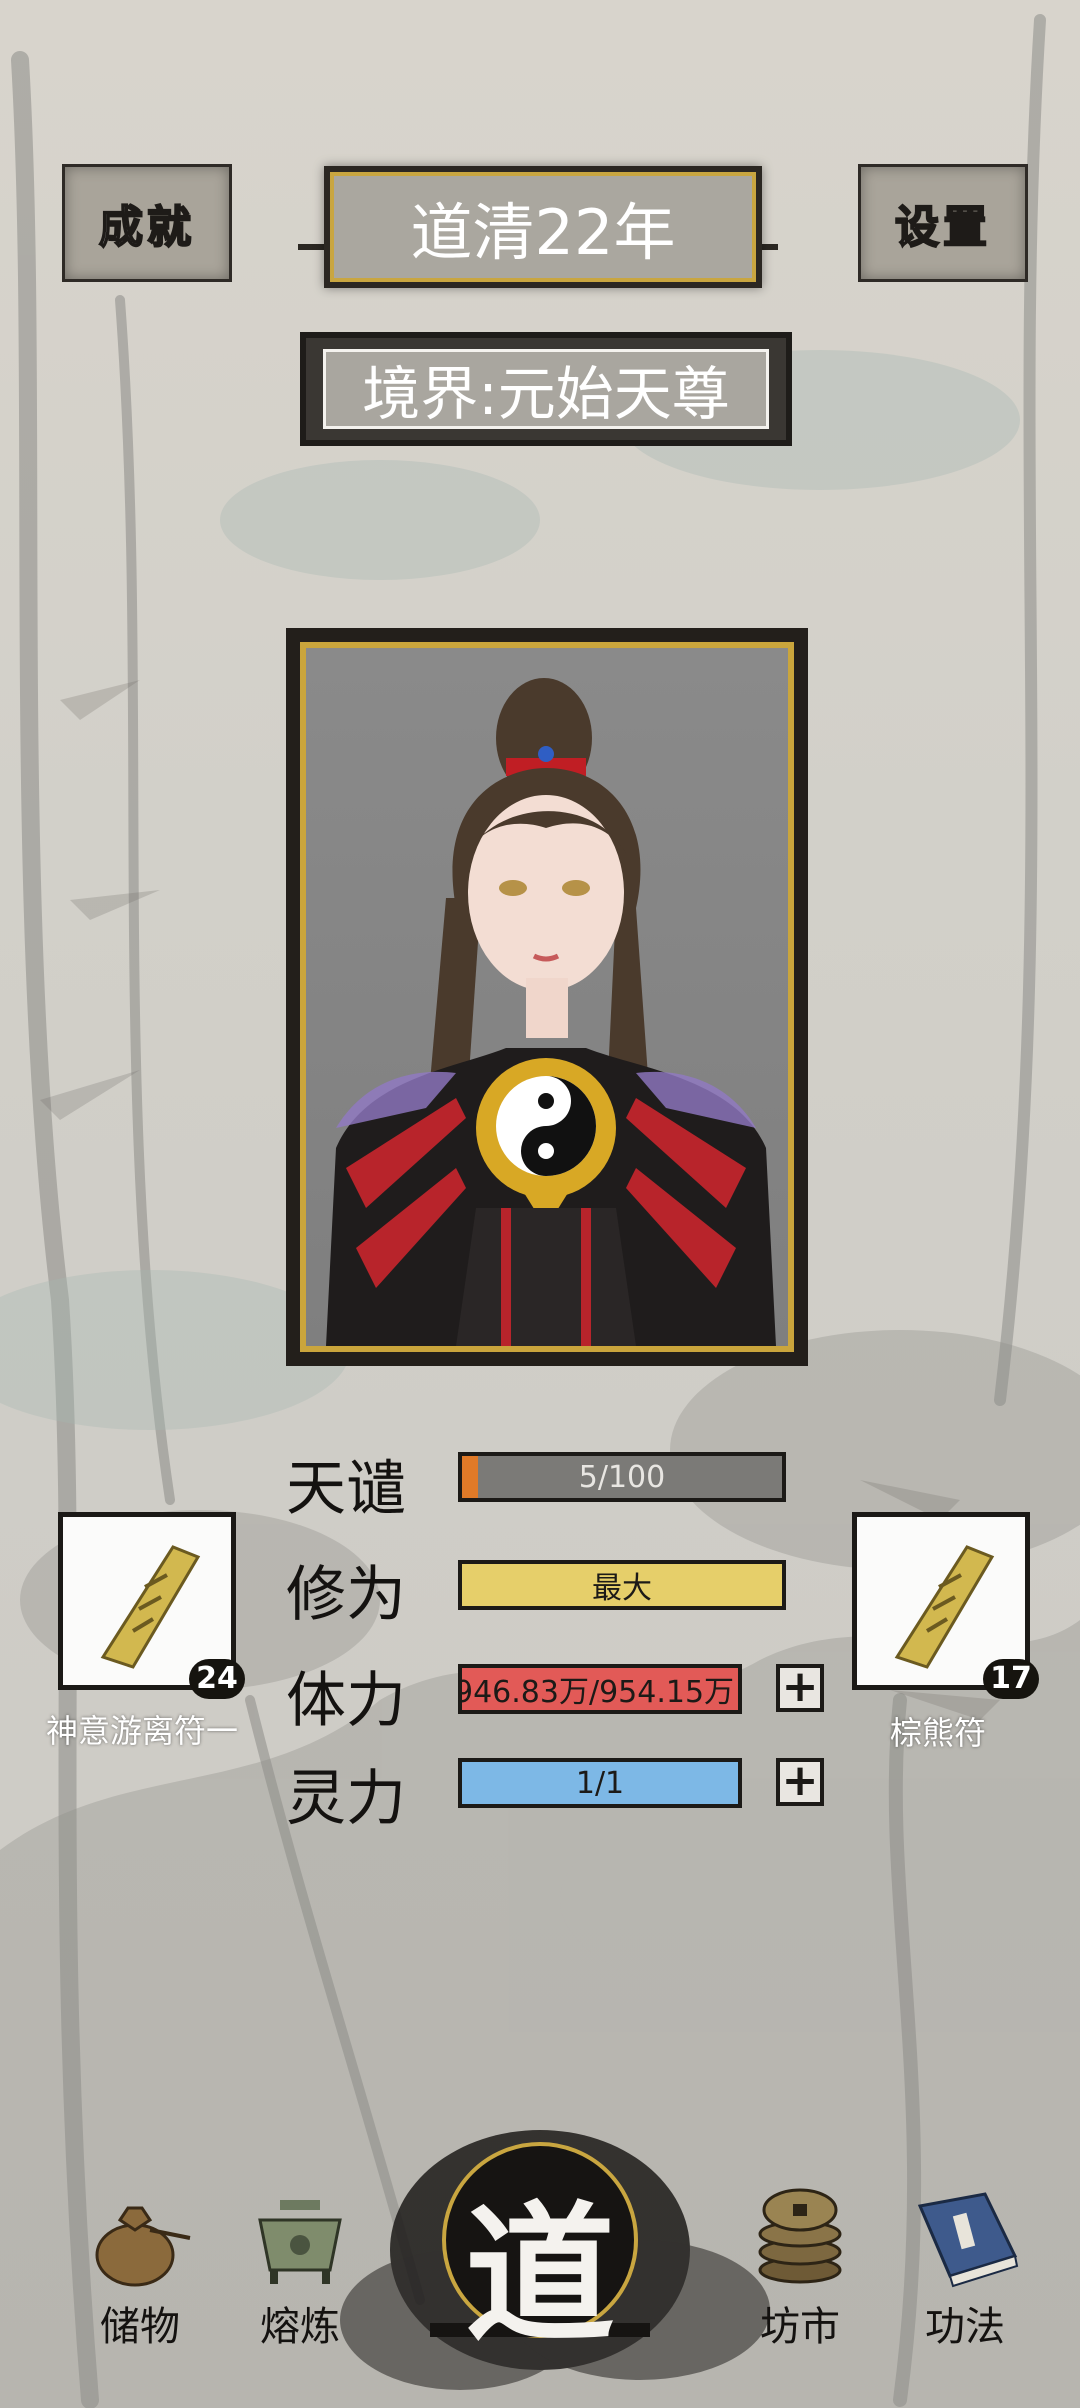 This screenshot has height=2408, width=1080. What do you see at coordinates (142, 1731) in the screenshot?
I see `talisman-name-left: 神意游离符一` at bounding box center [142, 1731].